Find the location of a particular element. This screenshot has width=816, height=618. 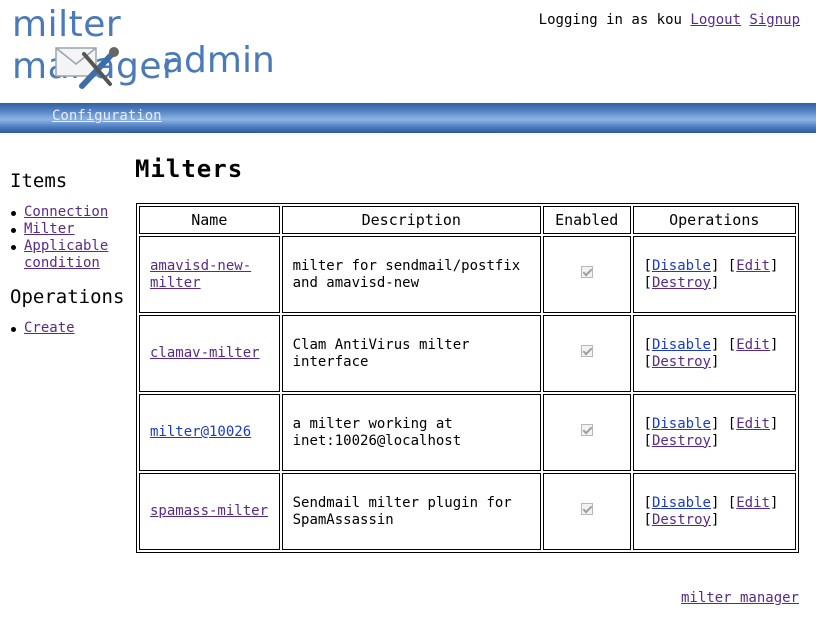

sidebar-operations-heading: Operations is located at coordinates (67, 297).